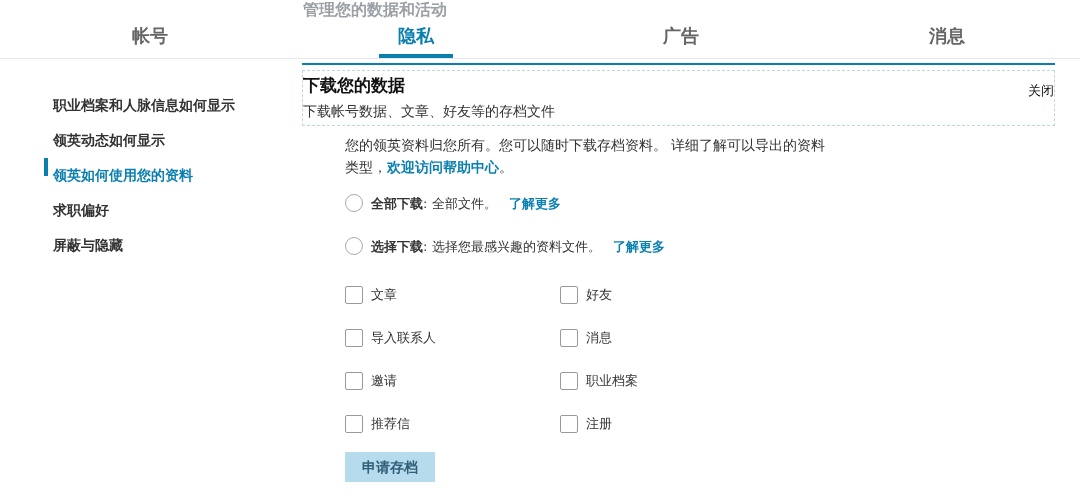 The height and width of the screenshot is (500, 1080). Describe the element at coordinates (82, 139) in the screenshot. I see `sidebar-item: 领英动态如何显示` at that location.